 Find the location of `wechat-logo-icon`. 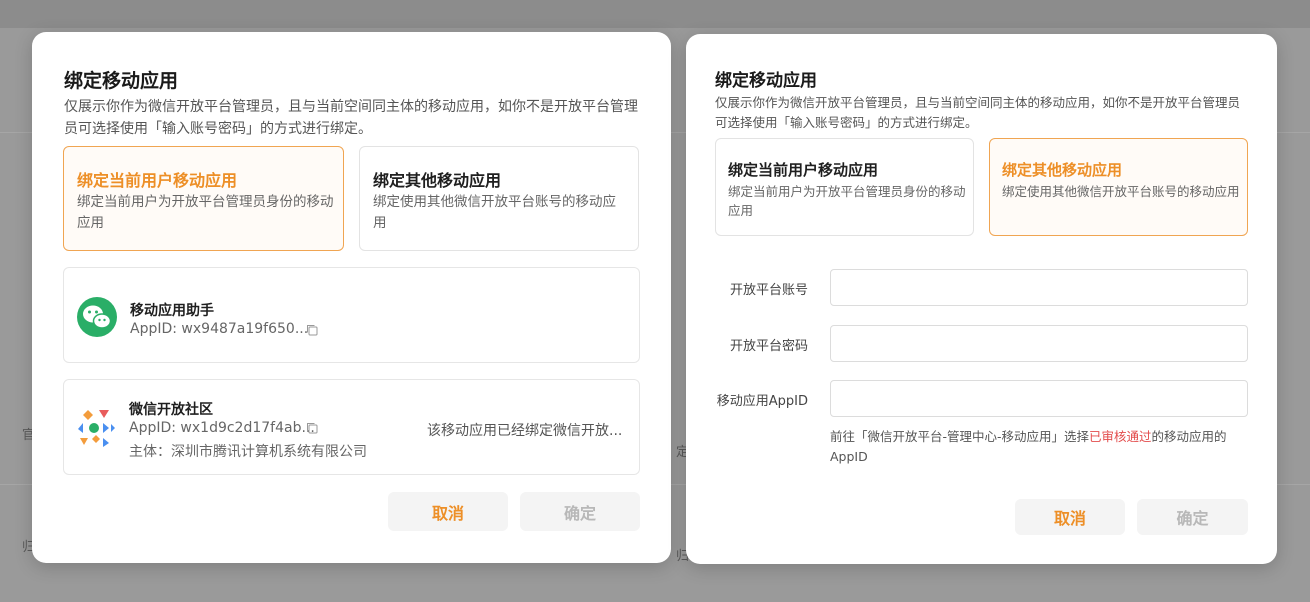

wechat-logo-icon is located at coordinates (97, 317).